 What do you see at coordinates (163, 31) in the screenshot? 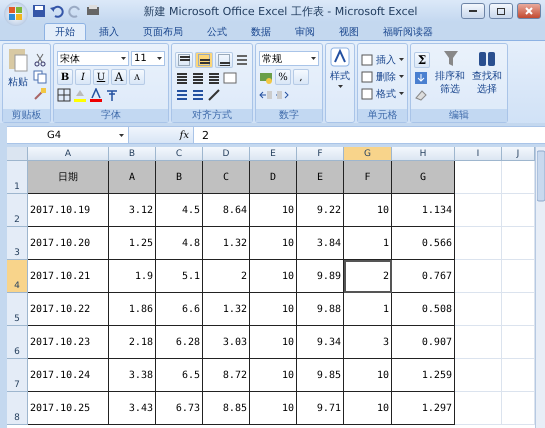
I see `ribbon-tab: 页面布局` at bounding box center [163, 31].